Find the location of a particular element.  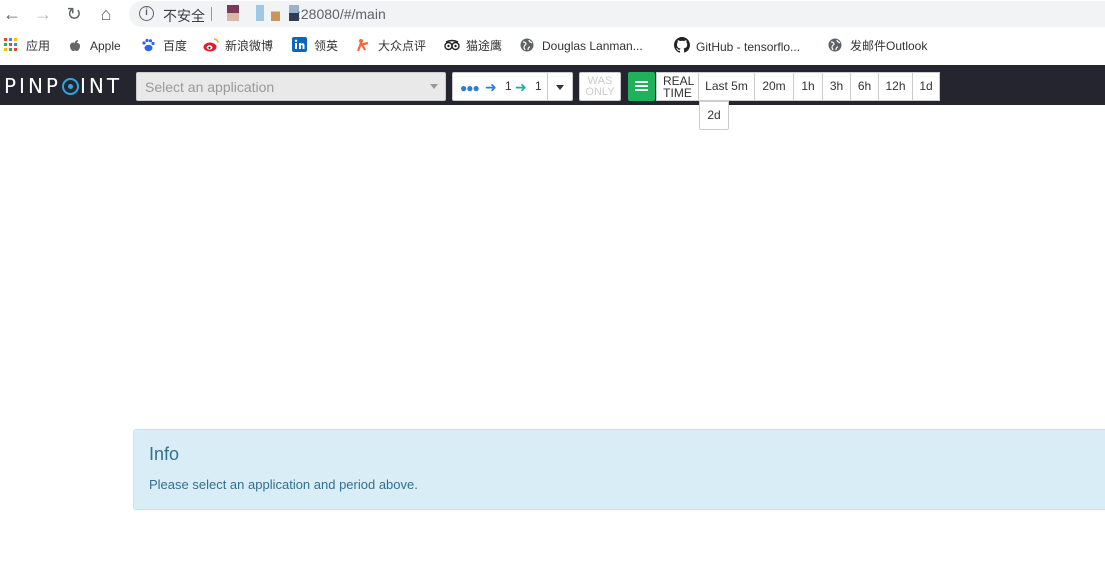

bookmark-apps: 应用 is located at coordinates (27, 46).